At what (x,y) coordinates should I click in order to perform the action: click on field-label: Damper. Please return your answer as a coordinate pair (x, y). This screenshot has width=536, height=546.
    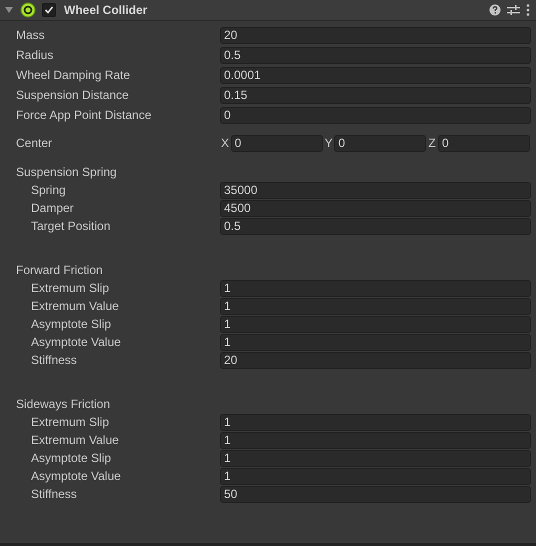
    Looking at the image, I should click on (52, 208).